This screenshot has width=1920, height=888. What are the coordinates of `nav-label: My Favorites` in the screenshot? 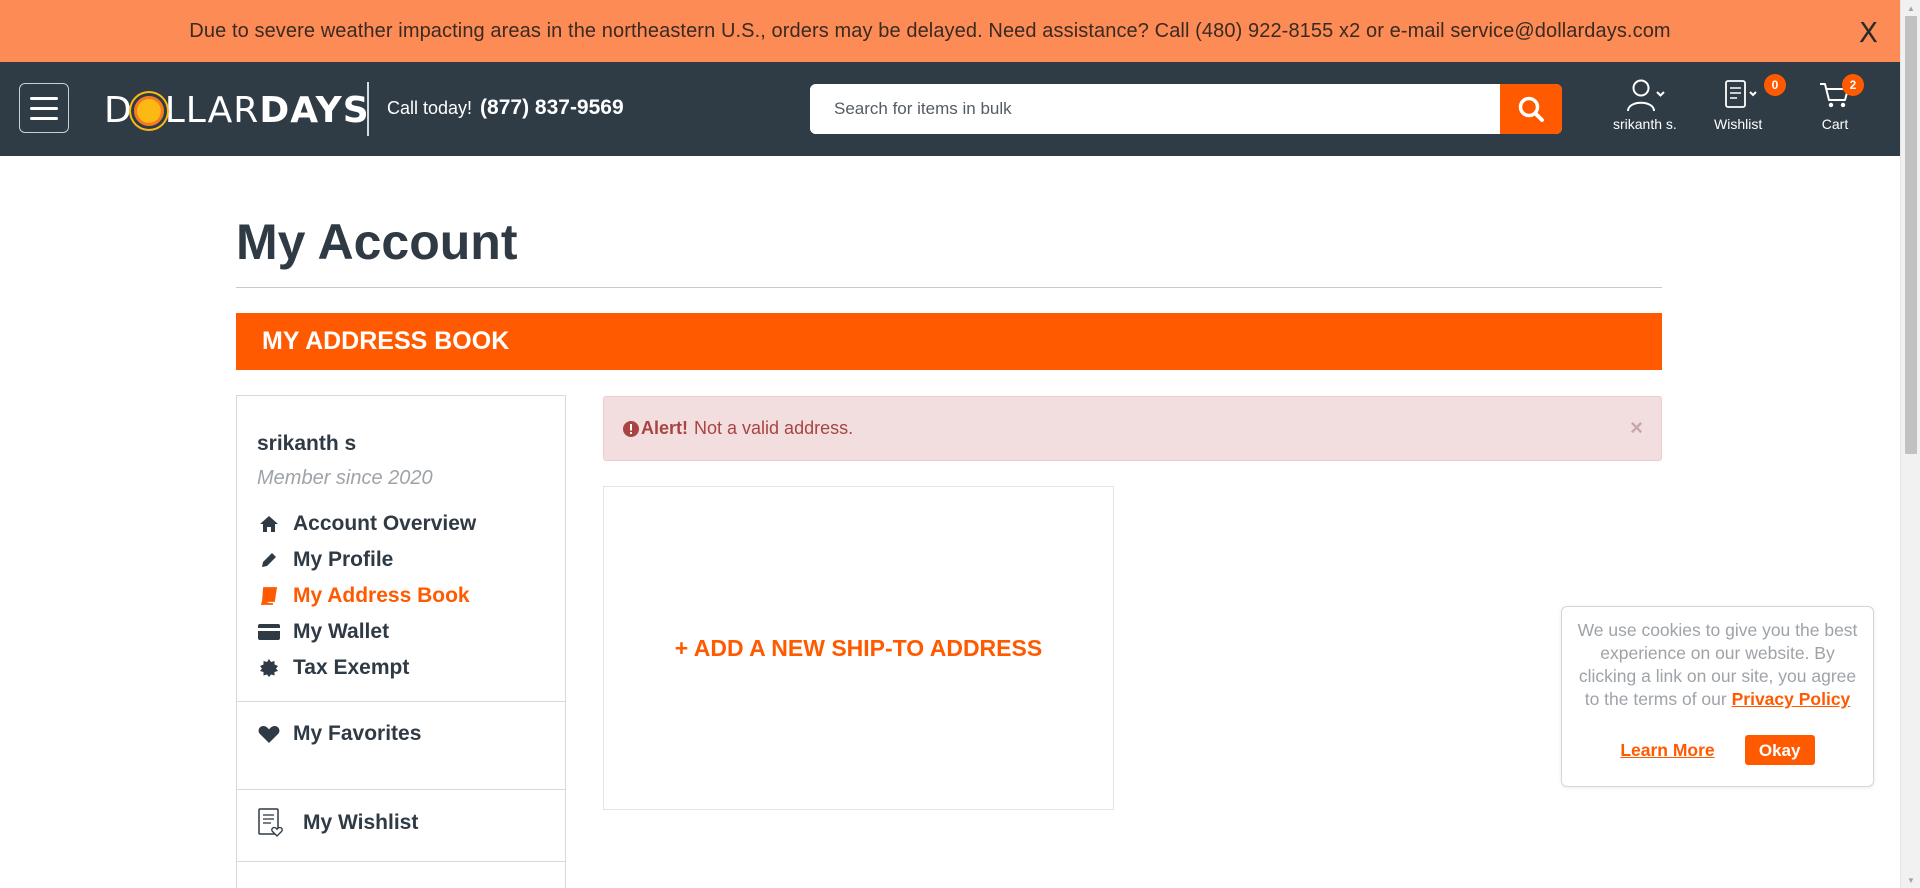 It's located at (357, 733).